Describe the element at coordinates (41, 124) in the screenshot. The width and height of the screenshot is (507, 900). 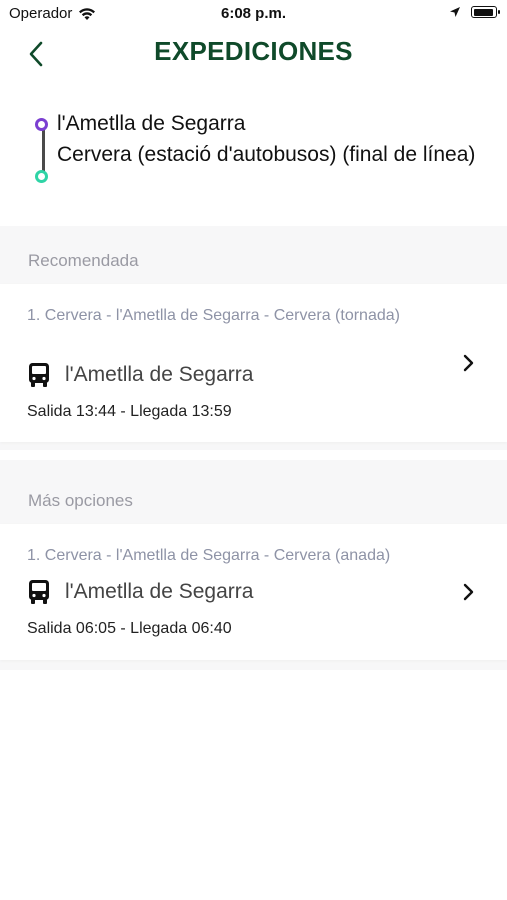
I see `origin-dot-icon` at that location.